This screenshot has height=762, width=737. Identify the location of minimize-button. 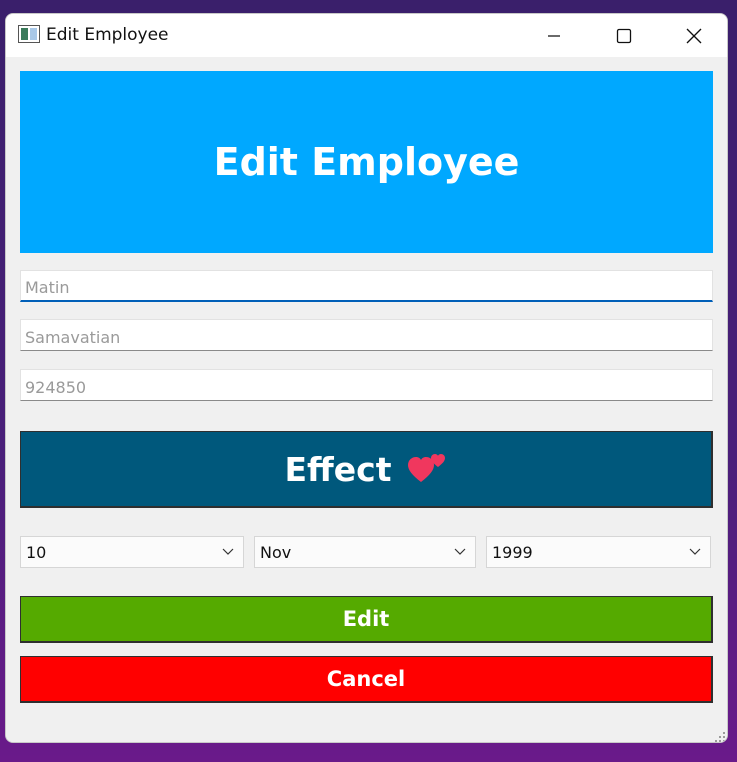
(554, 35).